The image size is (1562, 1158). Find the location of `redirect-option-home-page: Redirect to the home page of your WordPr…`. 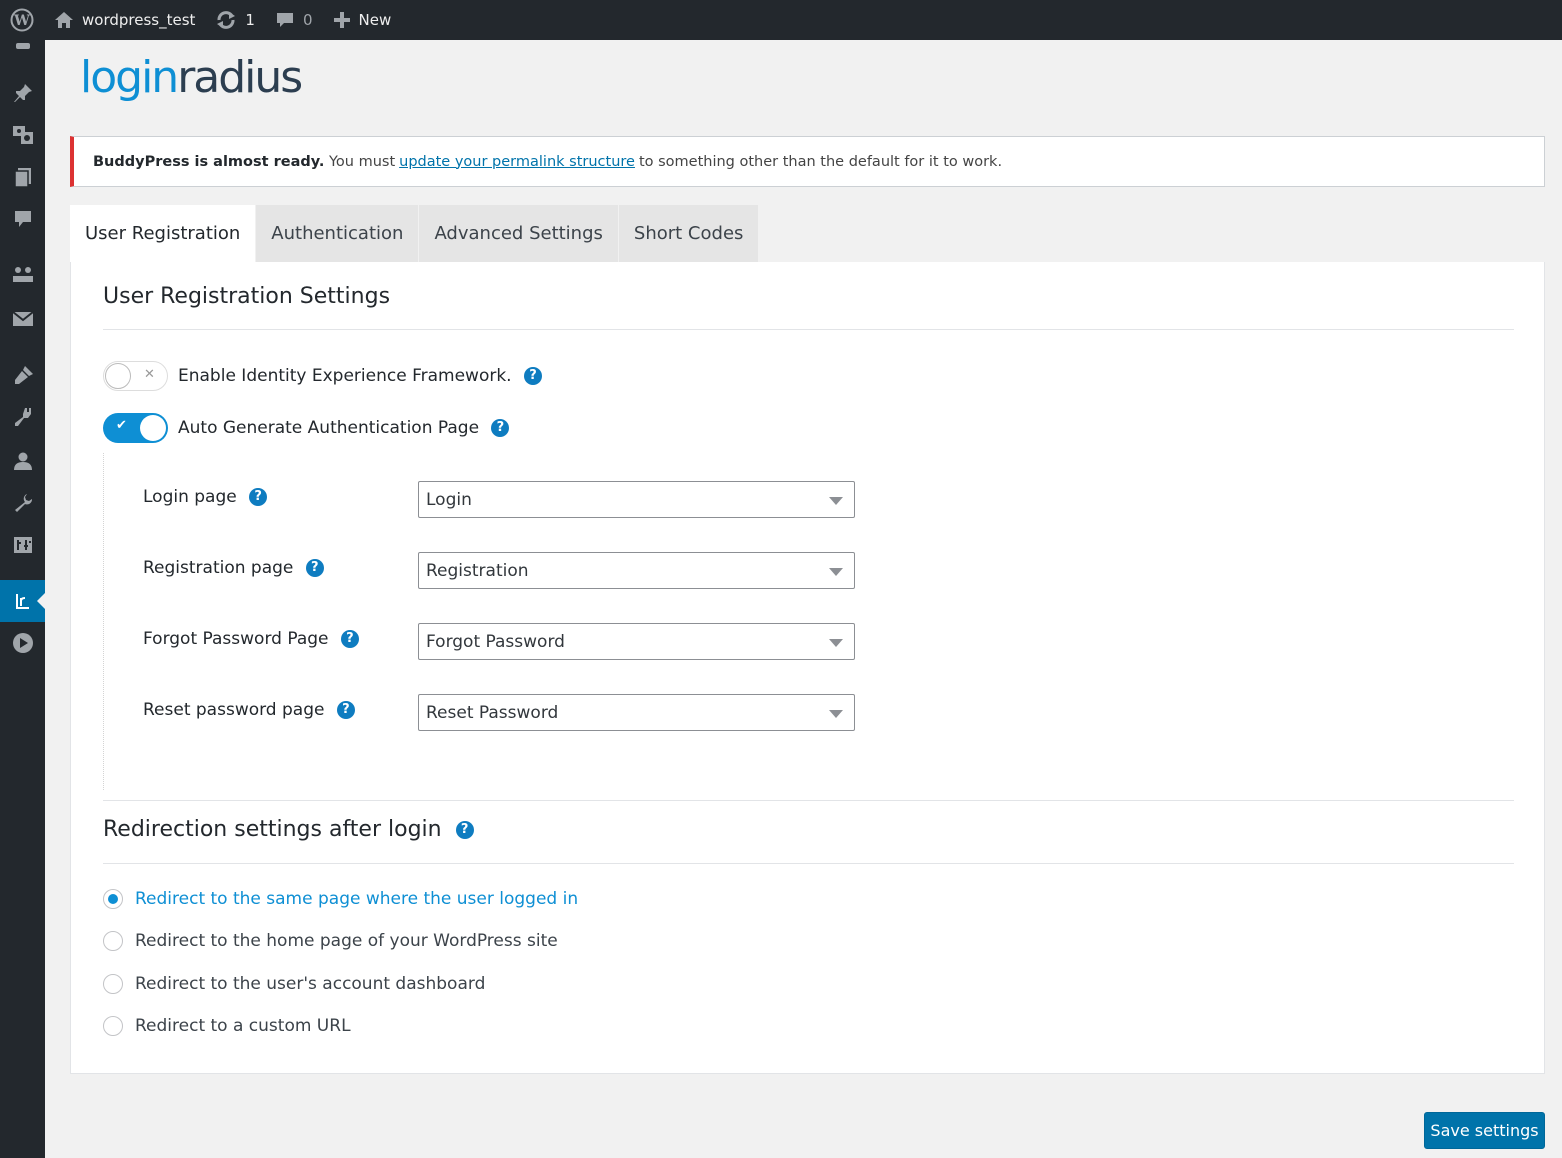

redirect-option-home-page: Redirect to the home page of your WordPr… is located at coordinates (330, 941).